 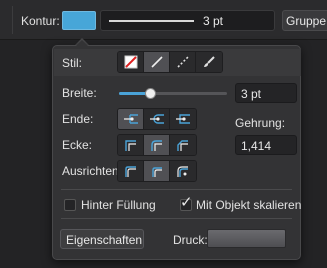 What do you see at coordinates (190, 240) in the screenshot?
I see `pressure-label: Druck:` at bounding box center [190, 240].